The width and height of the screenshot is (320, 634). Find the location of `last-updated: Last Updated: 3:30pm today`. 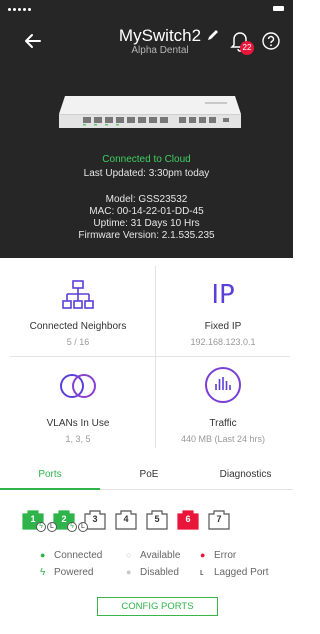

last-updated: Last Updated: 3:30pm today is located at coordinates (146, 173).